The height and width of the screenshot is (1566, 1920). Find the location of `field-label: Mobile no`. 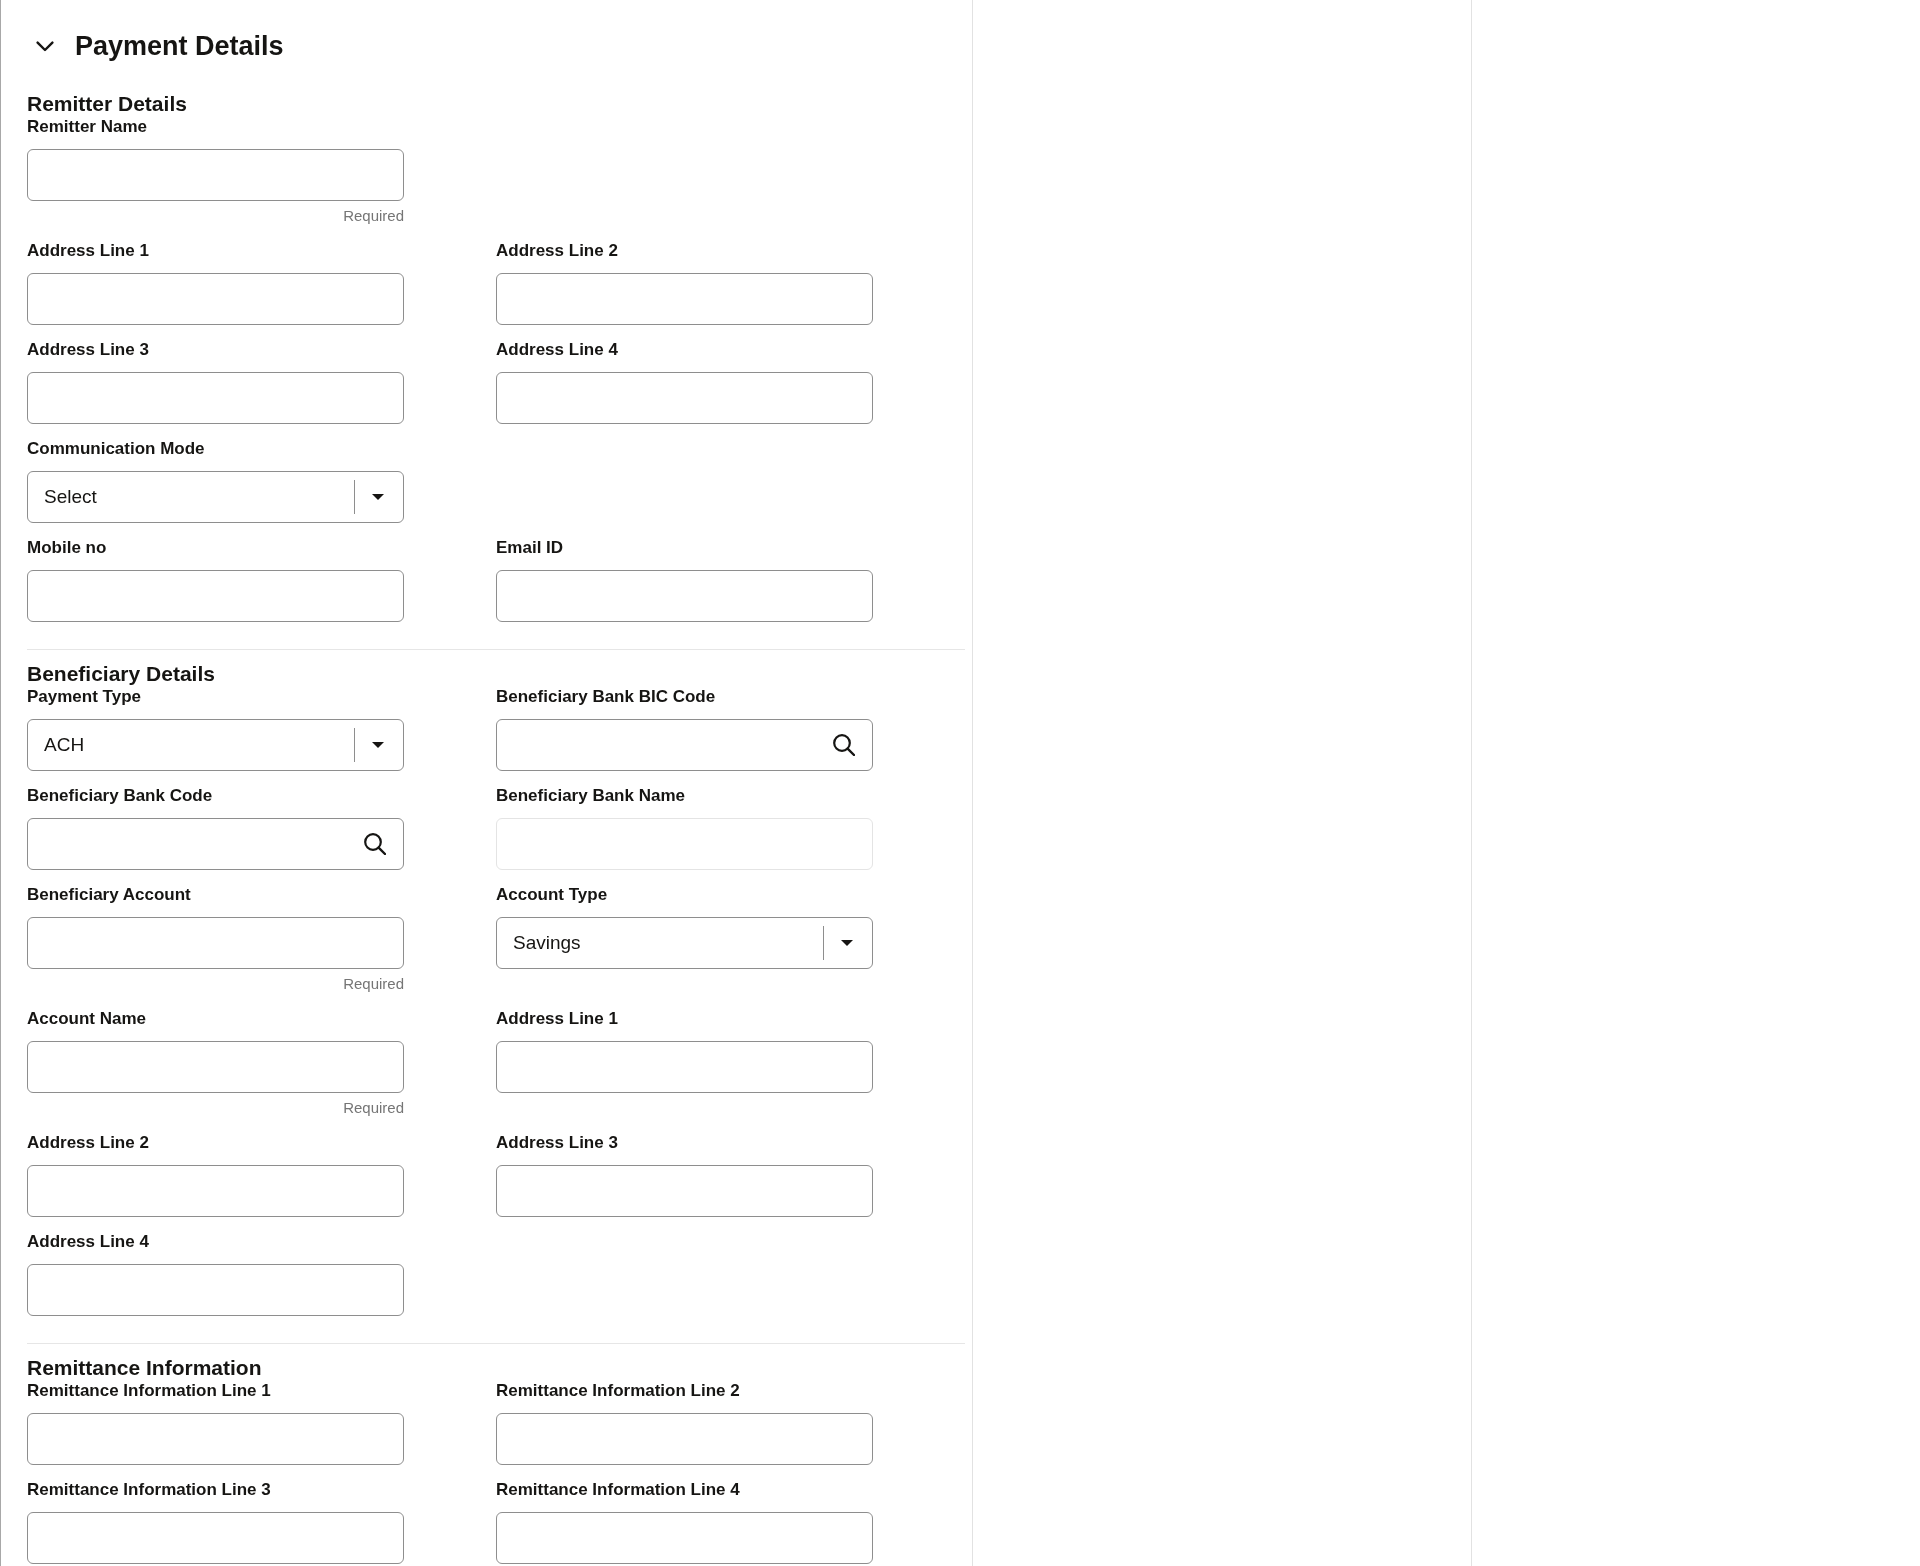

field-label: Mobile no is located at coordinates (67, 548).